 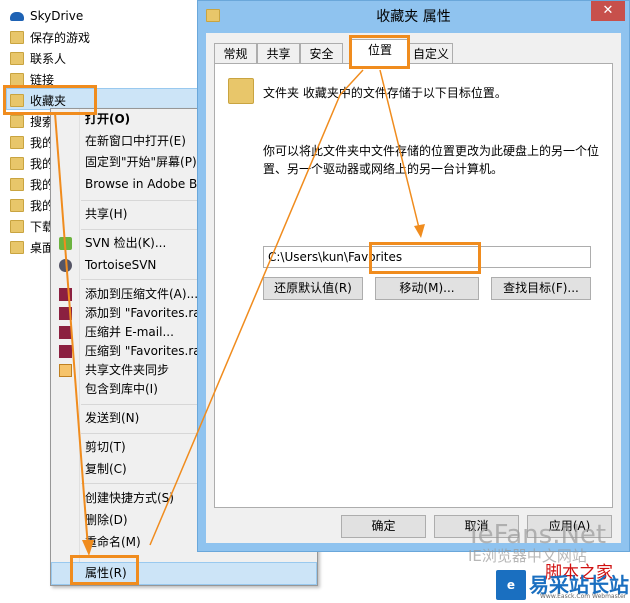 I want to click on easck-logo-icon: e, so click(x=511, y=585).